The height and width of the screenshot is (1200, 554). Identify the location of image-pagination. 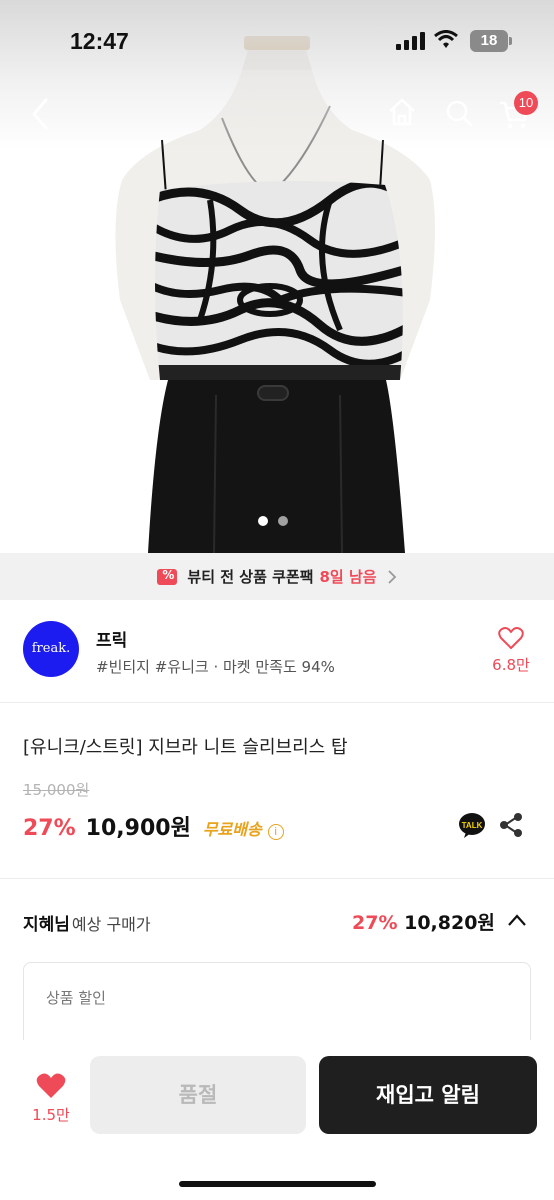
(273, 522).